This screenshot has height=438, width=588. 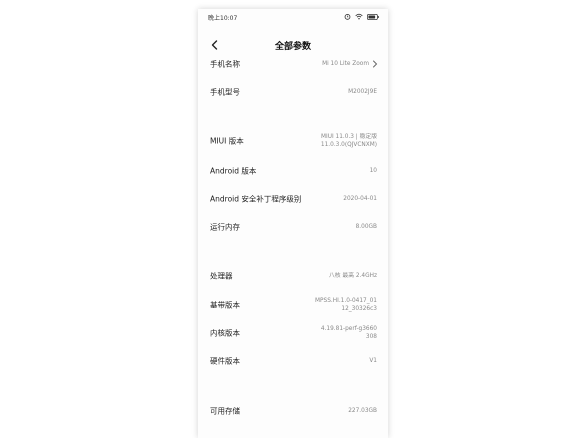 What do you see at coordinates (362, 92) in the screenshot?
I see `row-value: M2002J9E` at bounding box center [362, 92].